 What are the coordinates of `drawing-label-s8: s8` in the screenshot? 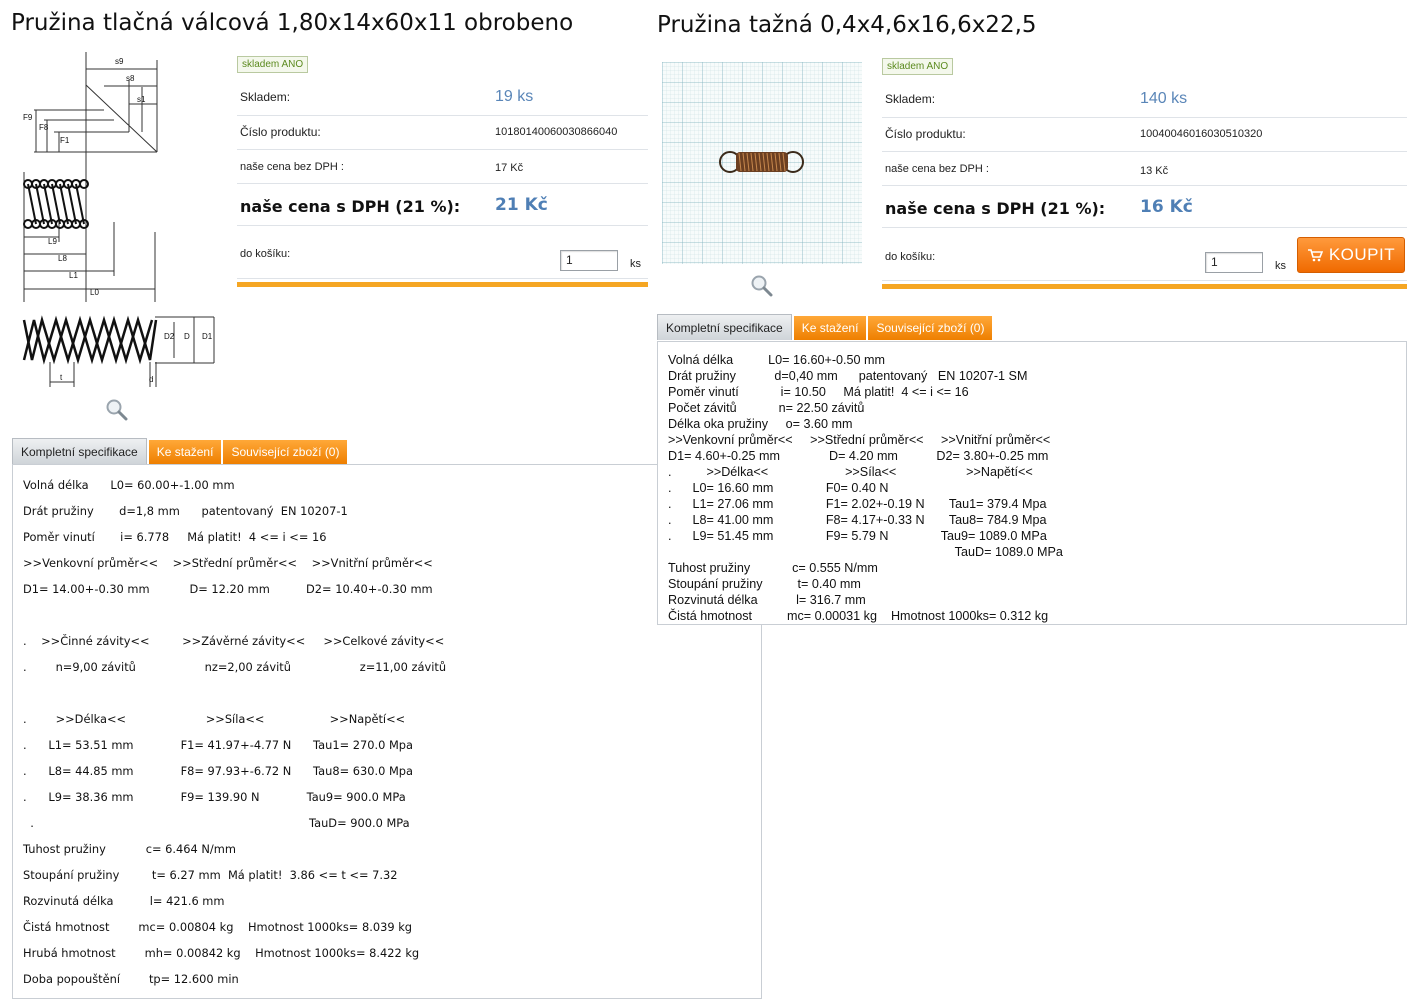 It's located at (130, 78).